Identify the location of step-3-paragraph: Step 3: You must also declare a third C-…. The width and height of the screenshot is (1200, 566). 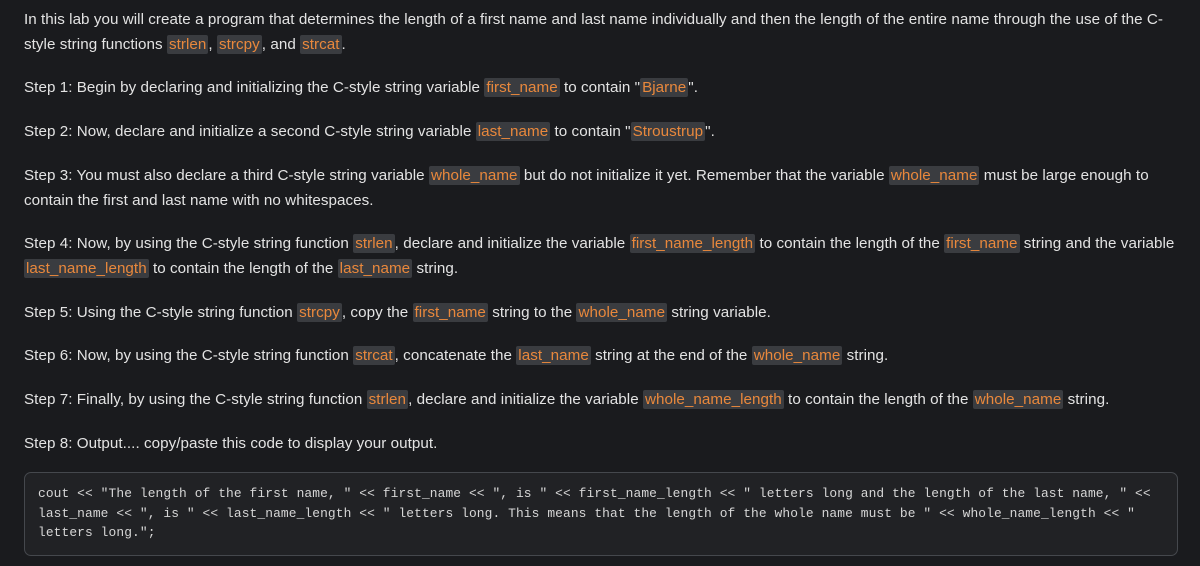
(601, 188).